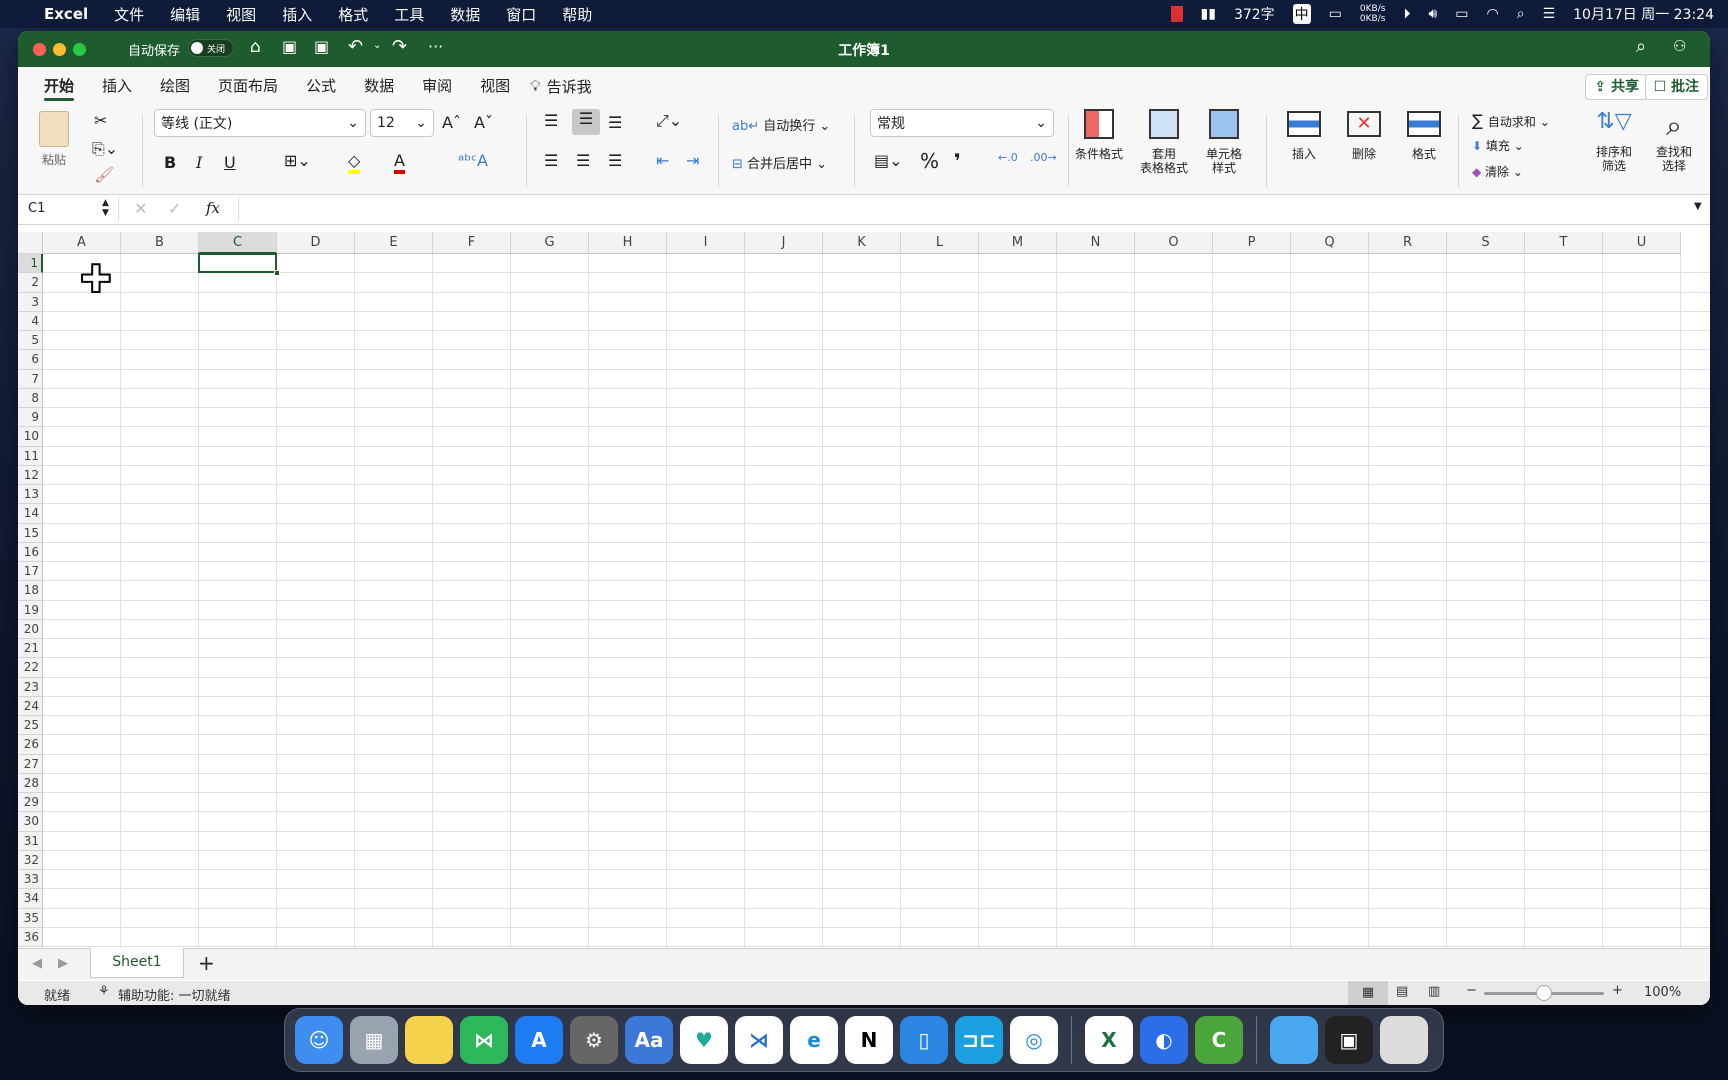 This screenshot has width=1728, height=1080. What do you see at coordinates (1099, 135) in the screenshot?
I see `conditional-format-button: 条件格式` at bounding box center [1099, 135].